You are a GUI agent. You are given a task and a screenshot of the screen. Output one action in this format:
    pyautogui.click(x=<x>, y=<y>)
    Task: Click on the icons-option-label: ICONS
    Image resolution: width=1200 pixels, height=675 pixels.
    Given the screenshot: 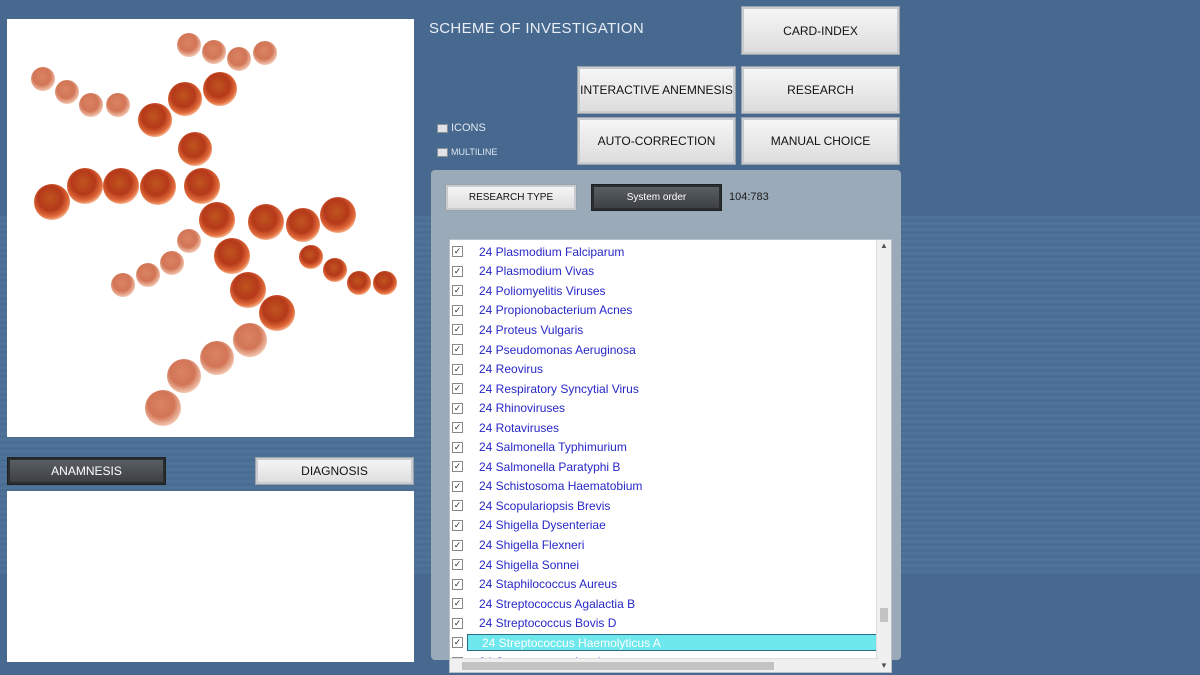 What is the action you would take?
    pyautogui.click(x=468, y=128)
    